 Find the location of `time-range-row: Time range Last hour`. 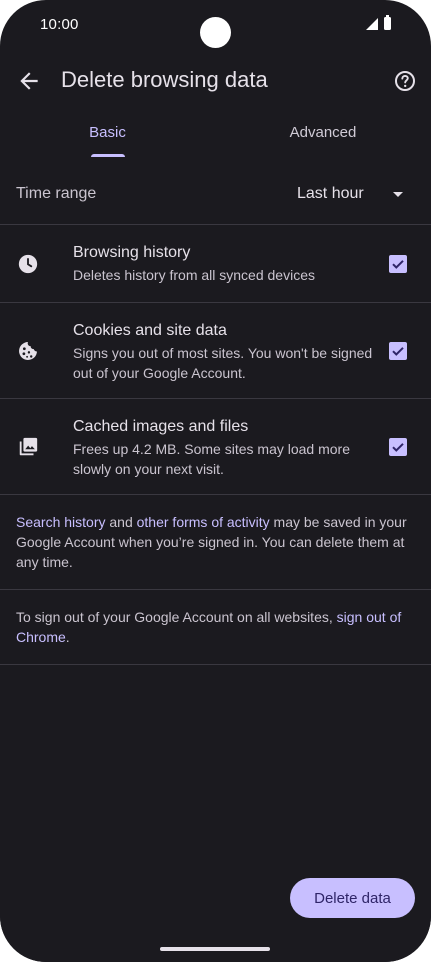

time-range-row: Time range Last hour is located at coordinates (215, 196).